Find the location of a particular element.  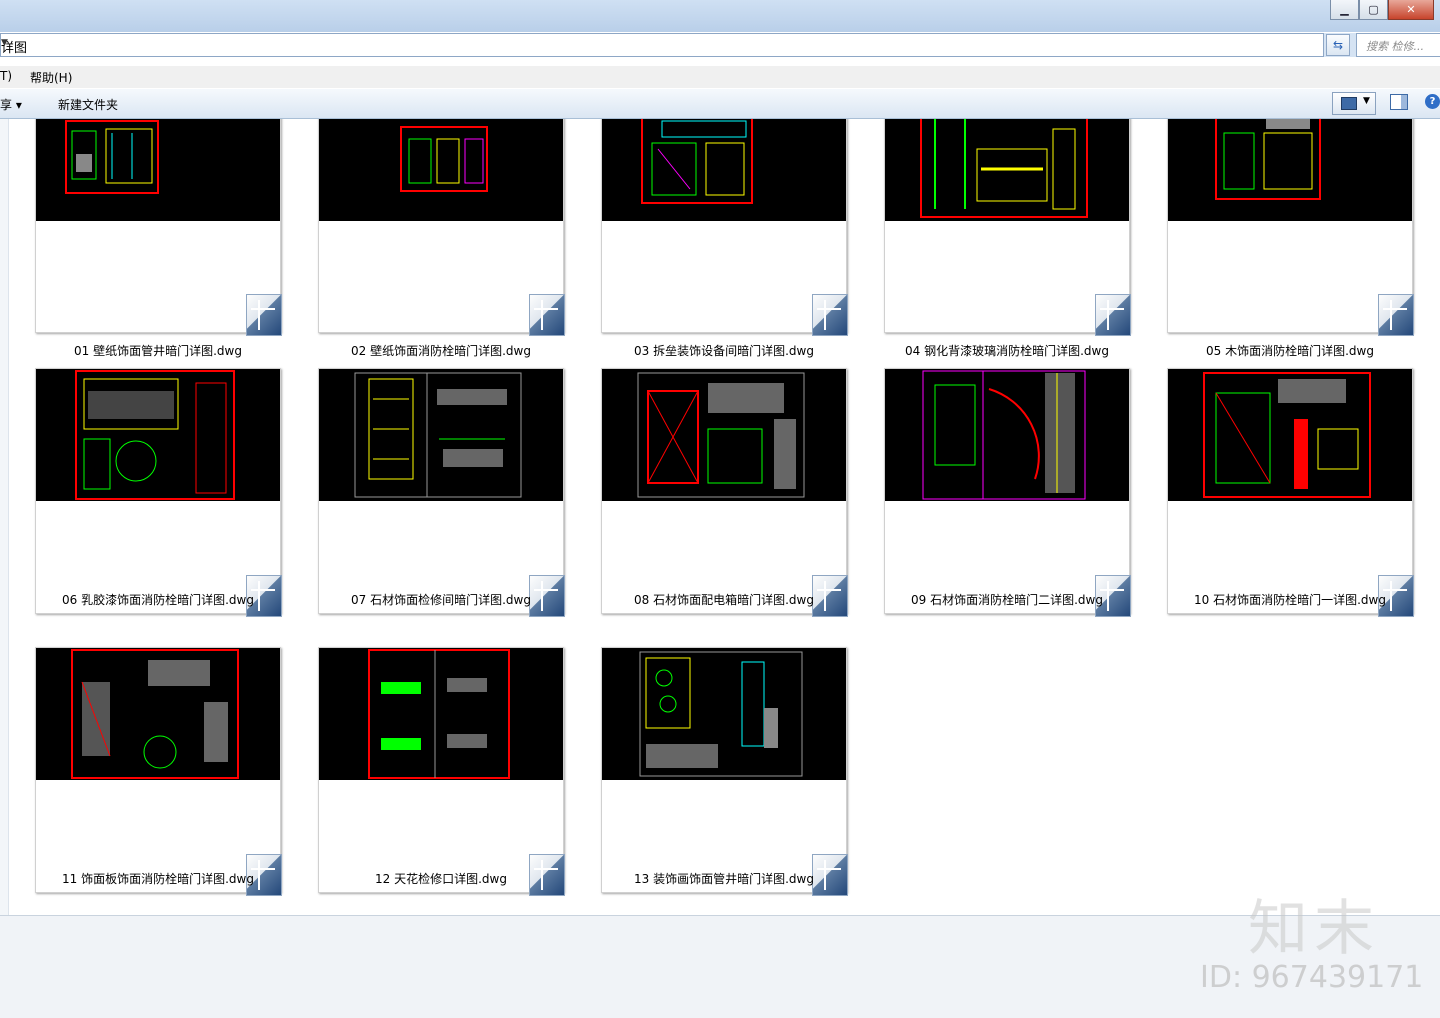

file-name: 12 天花检修口详图.dwg is located at coordinates (441, 879).